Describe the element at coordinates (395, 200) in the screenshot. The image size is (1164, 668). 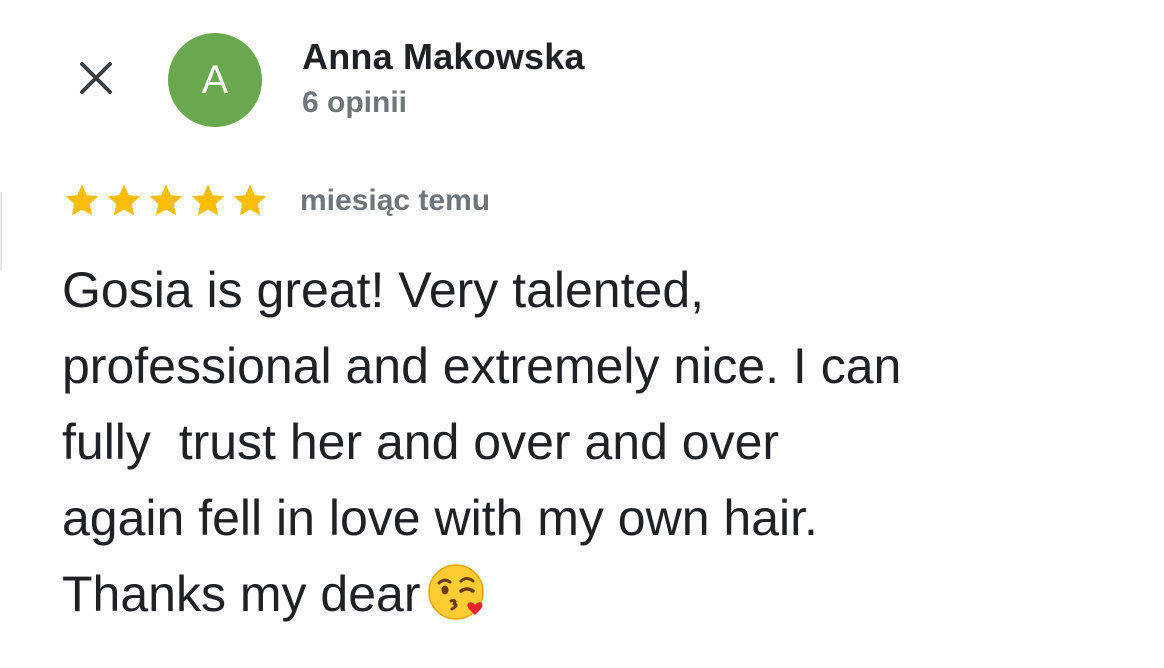
I see `review-date: miesiąc temu` at that location.